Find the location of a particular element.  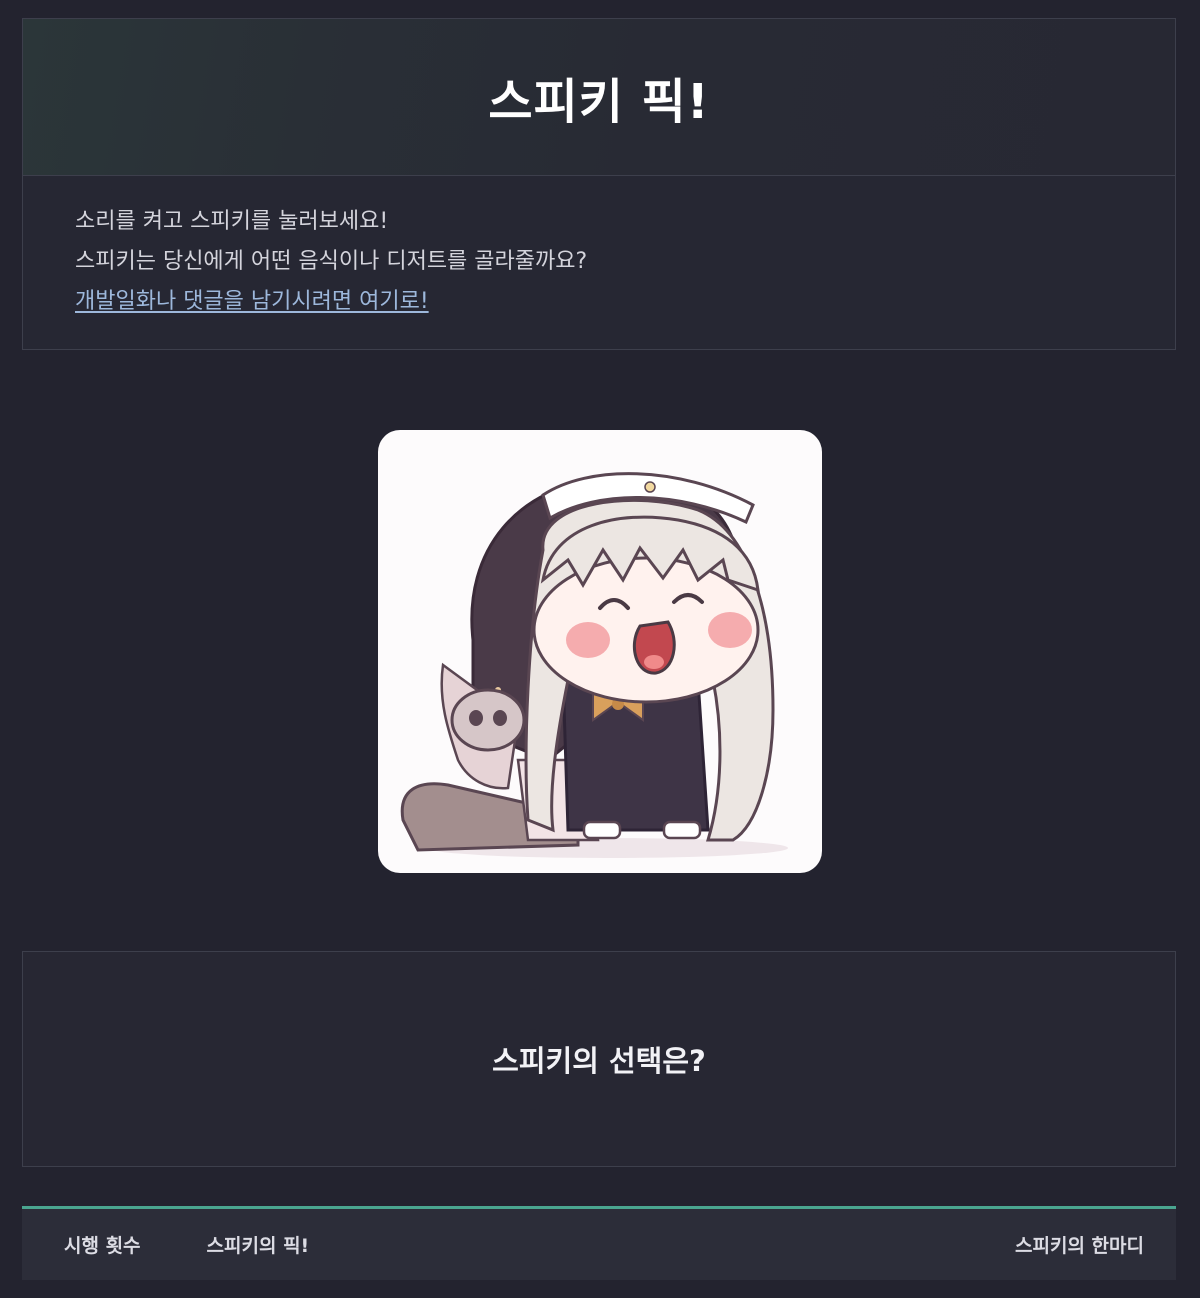

comment-link: 개발일화나 댓글을 남기시려면 여기로! is located at coordinates (252, 301).